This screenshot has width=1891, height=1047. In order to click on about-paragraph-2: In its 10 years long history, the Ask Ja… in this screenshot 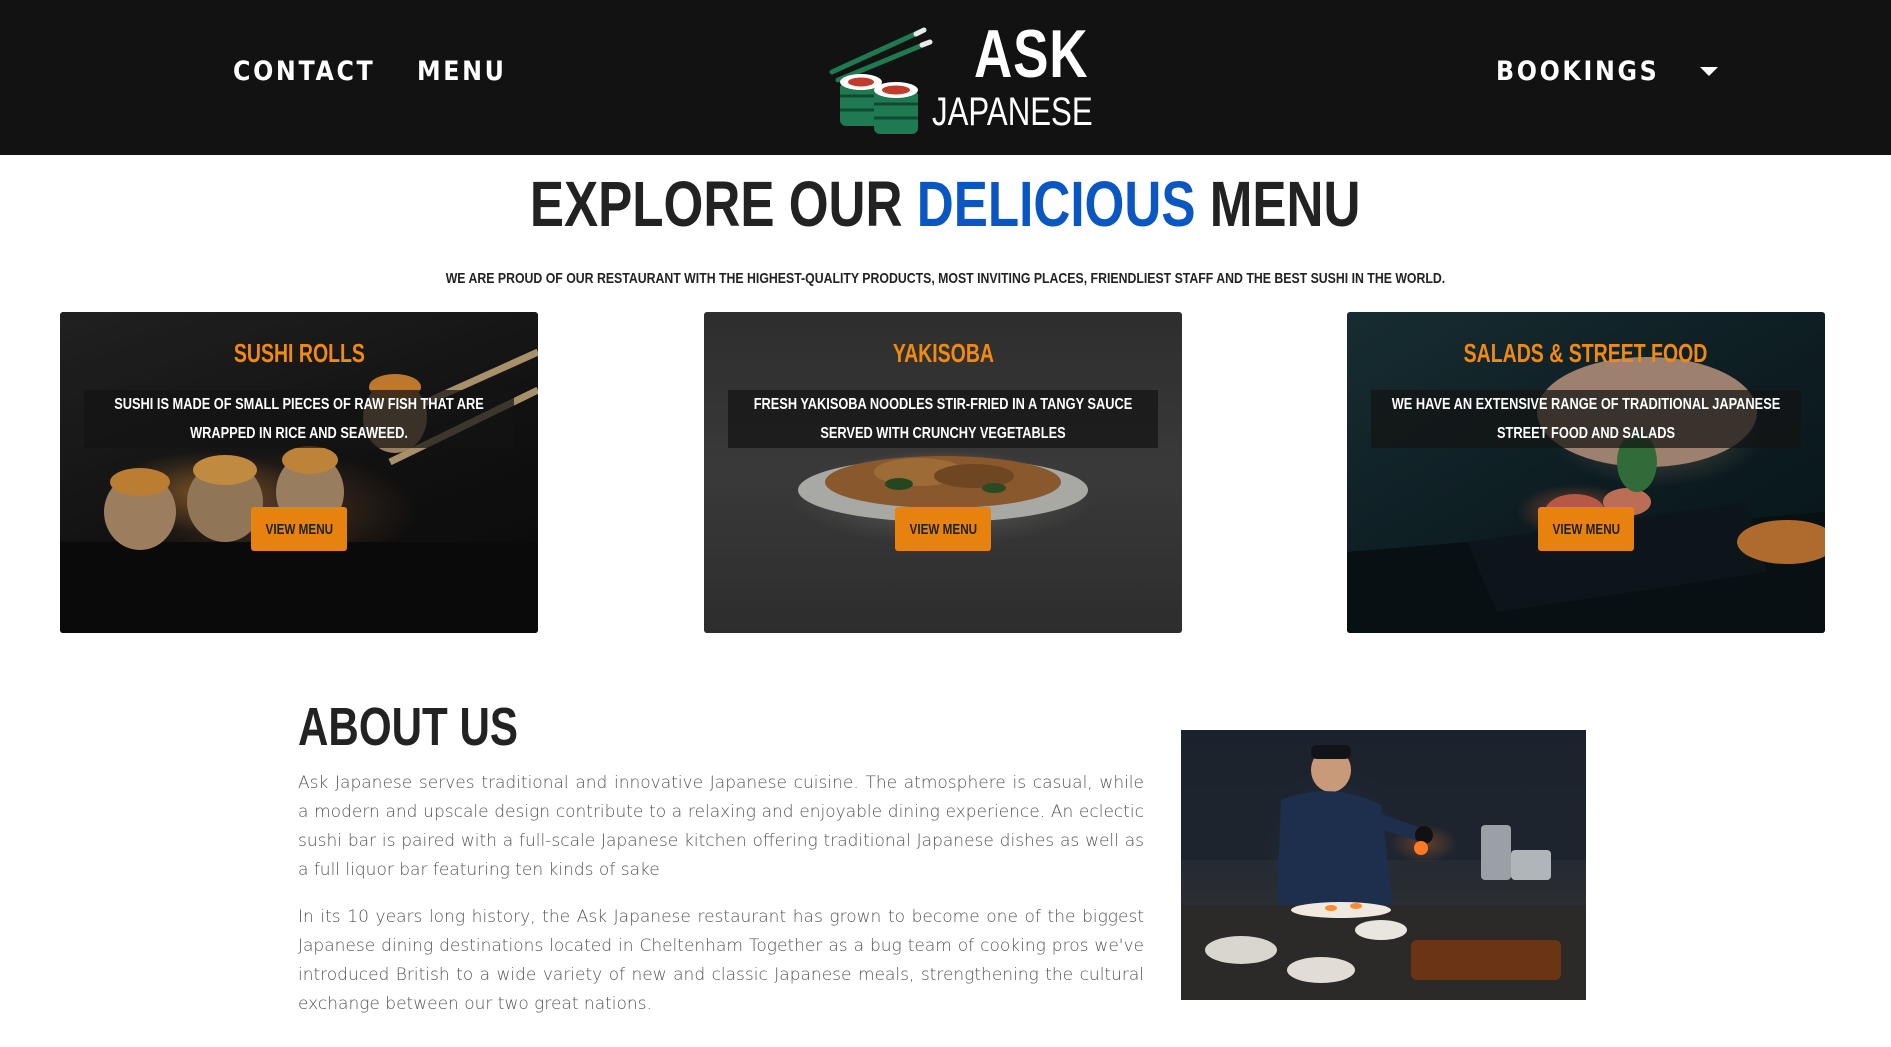, I will do `click(721, 960)`.